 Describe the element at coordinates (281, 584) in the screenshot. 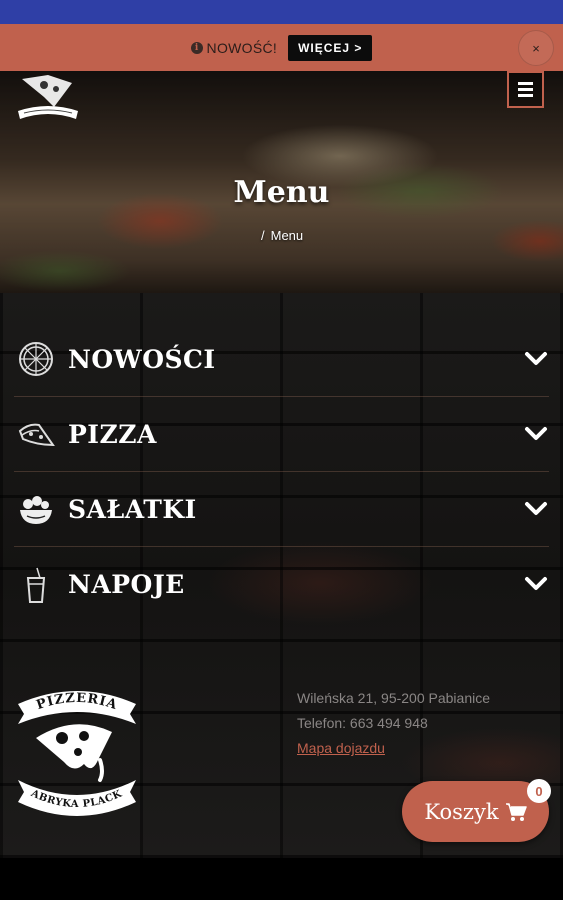

I see `category-napoje: NAPOJE` at that location.